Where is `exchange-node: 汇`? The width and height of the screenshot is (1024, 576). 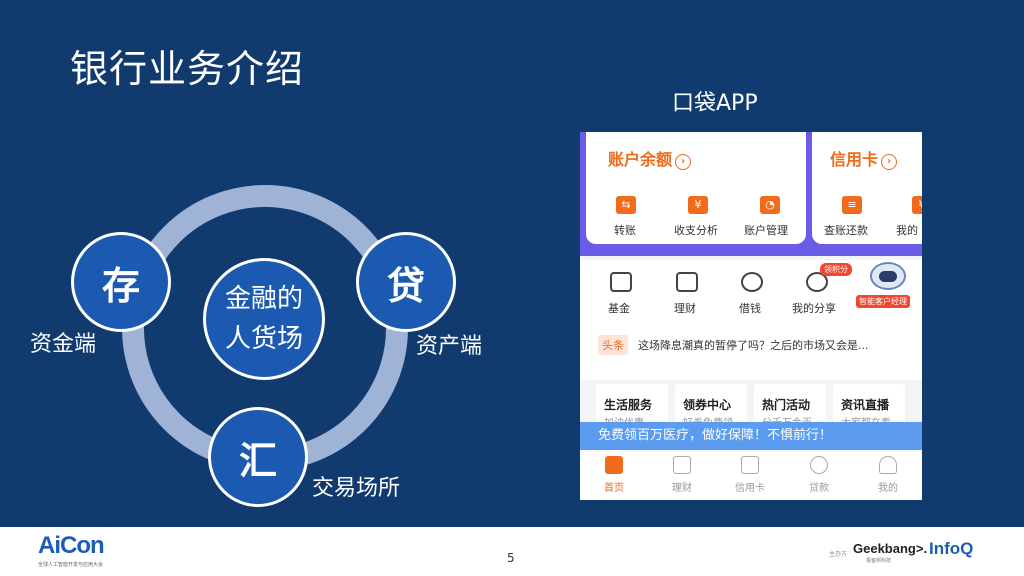
exchange-node: 汇 is located at coordinates (258, 457).